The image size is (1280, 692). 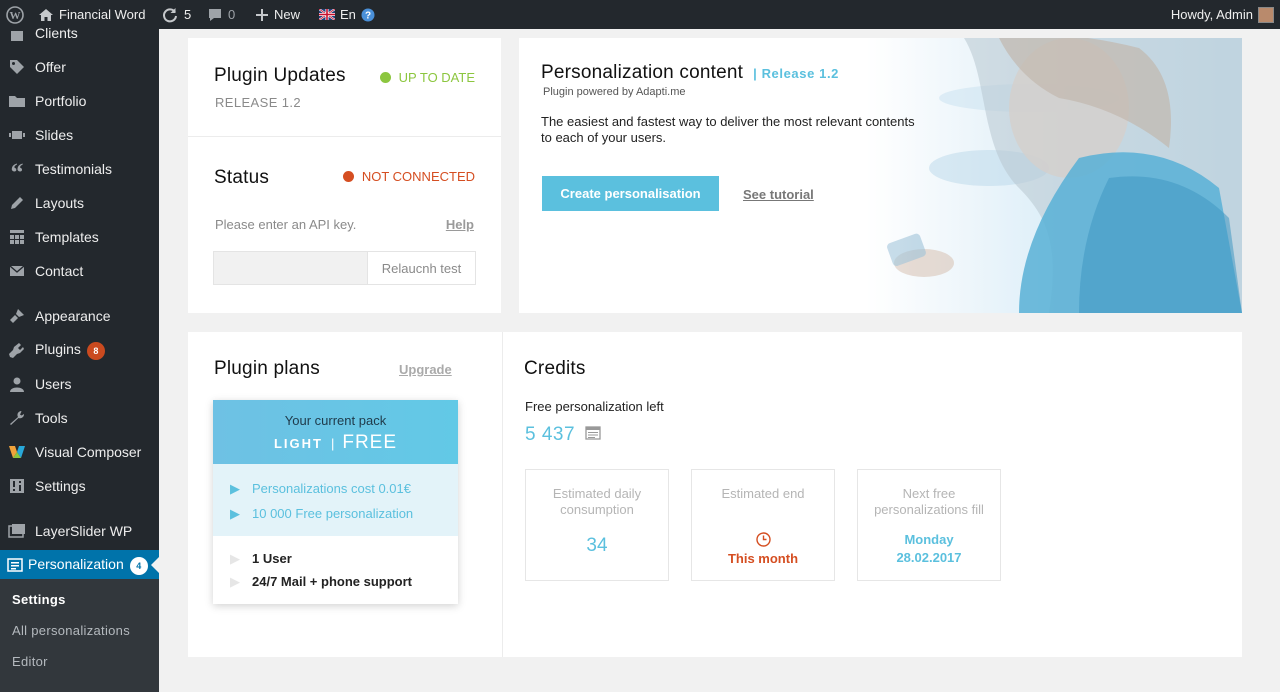 I want to click on sidebar-item-label: Clients, so click(x=56, y=33).